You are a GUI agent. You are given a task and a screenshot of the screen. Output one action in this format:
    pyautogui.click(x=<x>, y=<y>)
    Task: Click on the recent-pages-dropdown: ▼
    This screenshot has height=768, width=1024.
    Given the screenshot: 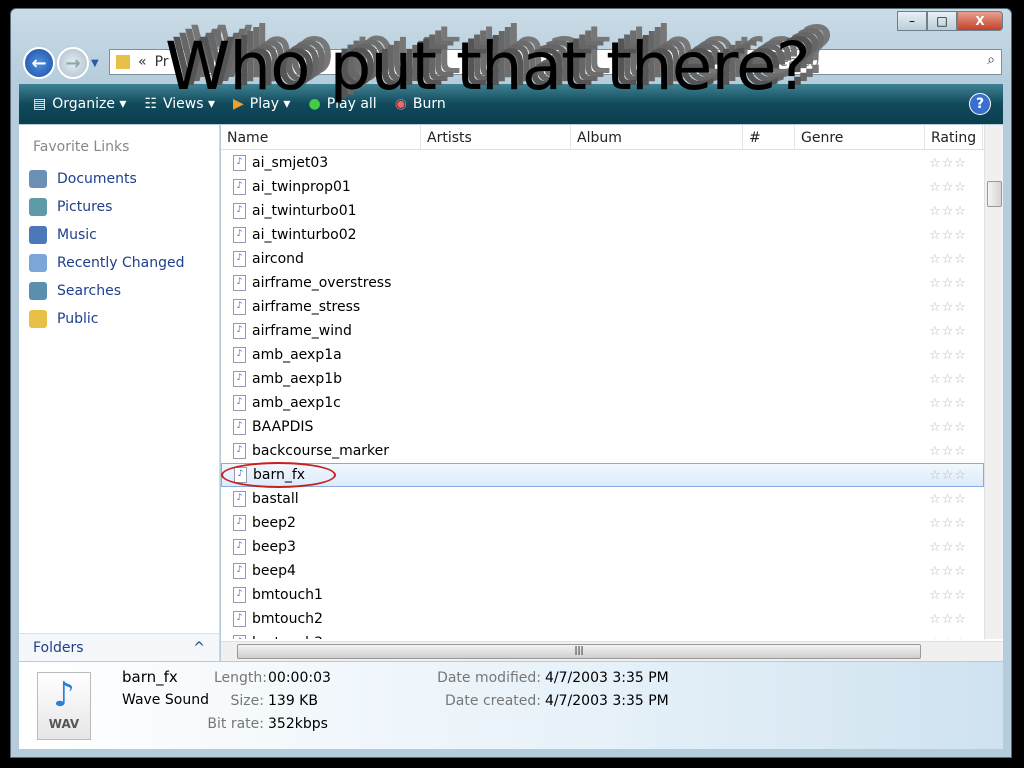 What is the action you would take?
    pyautogui.click(x=95, y=63)
    